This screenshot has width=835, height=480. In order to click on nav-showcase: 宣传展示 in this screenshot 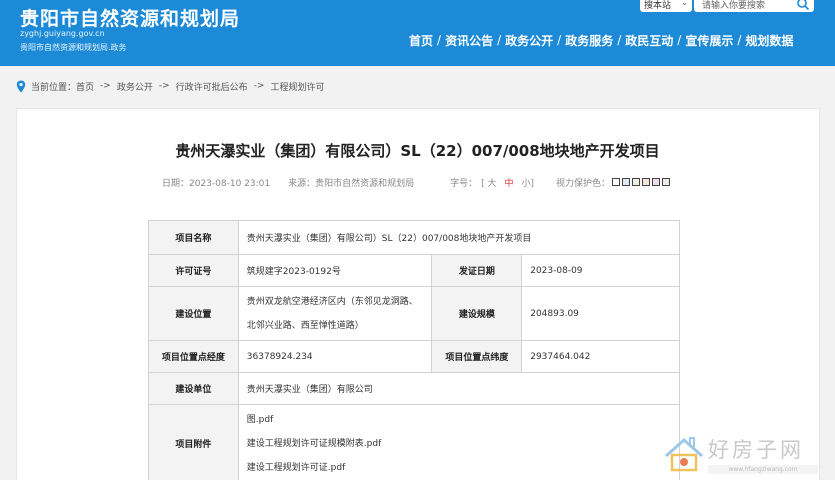, I will do `click(709, 40)`.